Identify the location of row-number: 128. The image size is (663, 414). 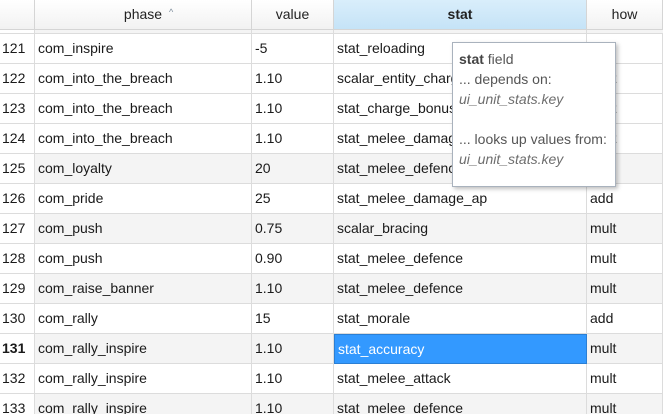
(17, 259).